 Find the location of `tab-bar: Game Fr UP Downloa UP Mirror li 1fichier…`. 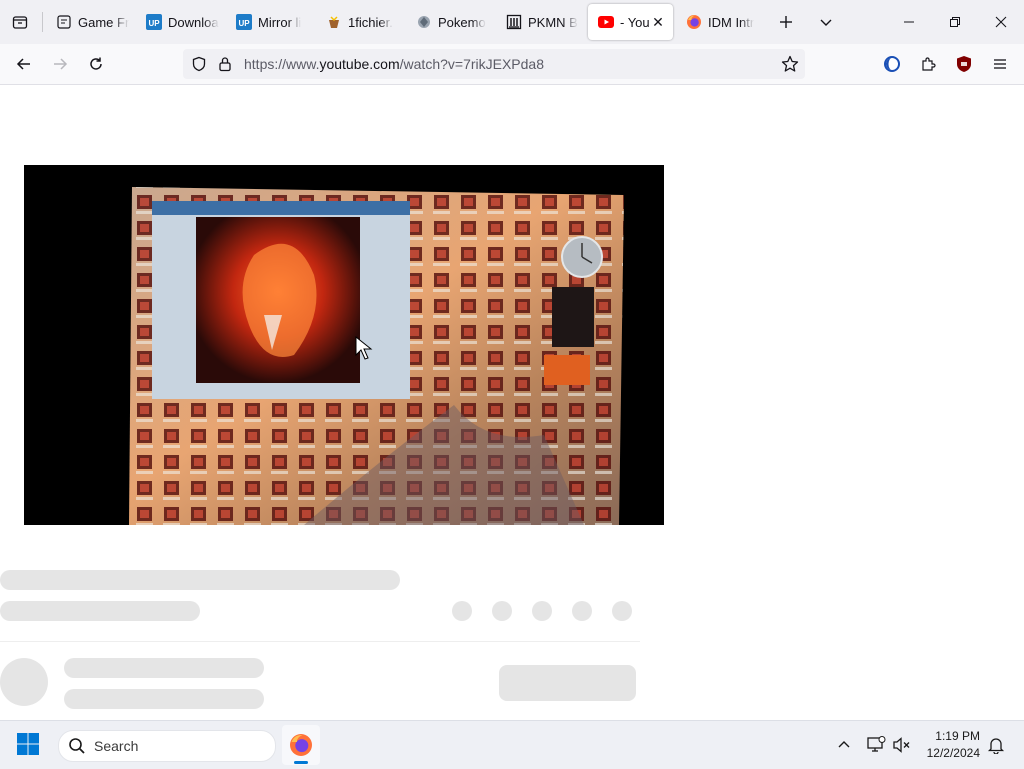

tab-bar: Game Fr UP Downloa UP Mirror li 1fichier… is located at coordinates (512, 22).